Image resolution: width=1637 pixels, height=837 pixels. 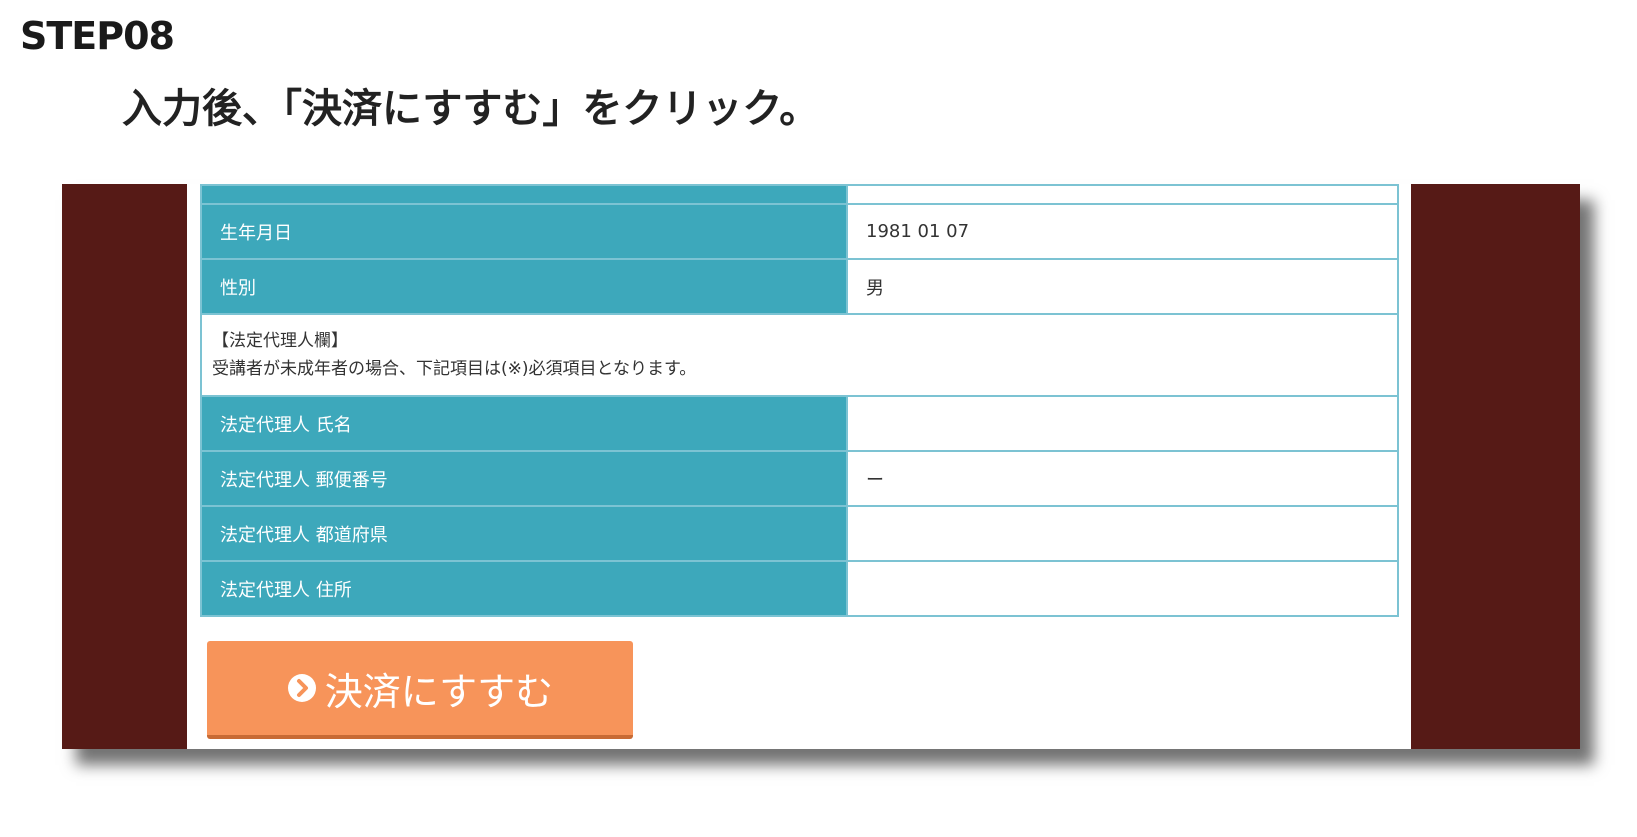 What do you see at coordinates (471, 109) in the screenshot?
I see `instruction-text: 入力後、「決済にすすむ」をクリック。` at bounding box center [471, 109].